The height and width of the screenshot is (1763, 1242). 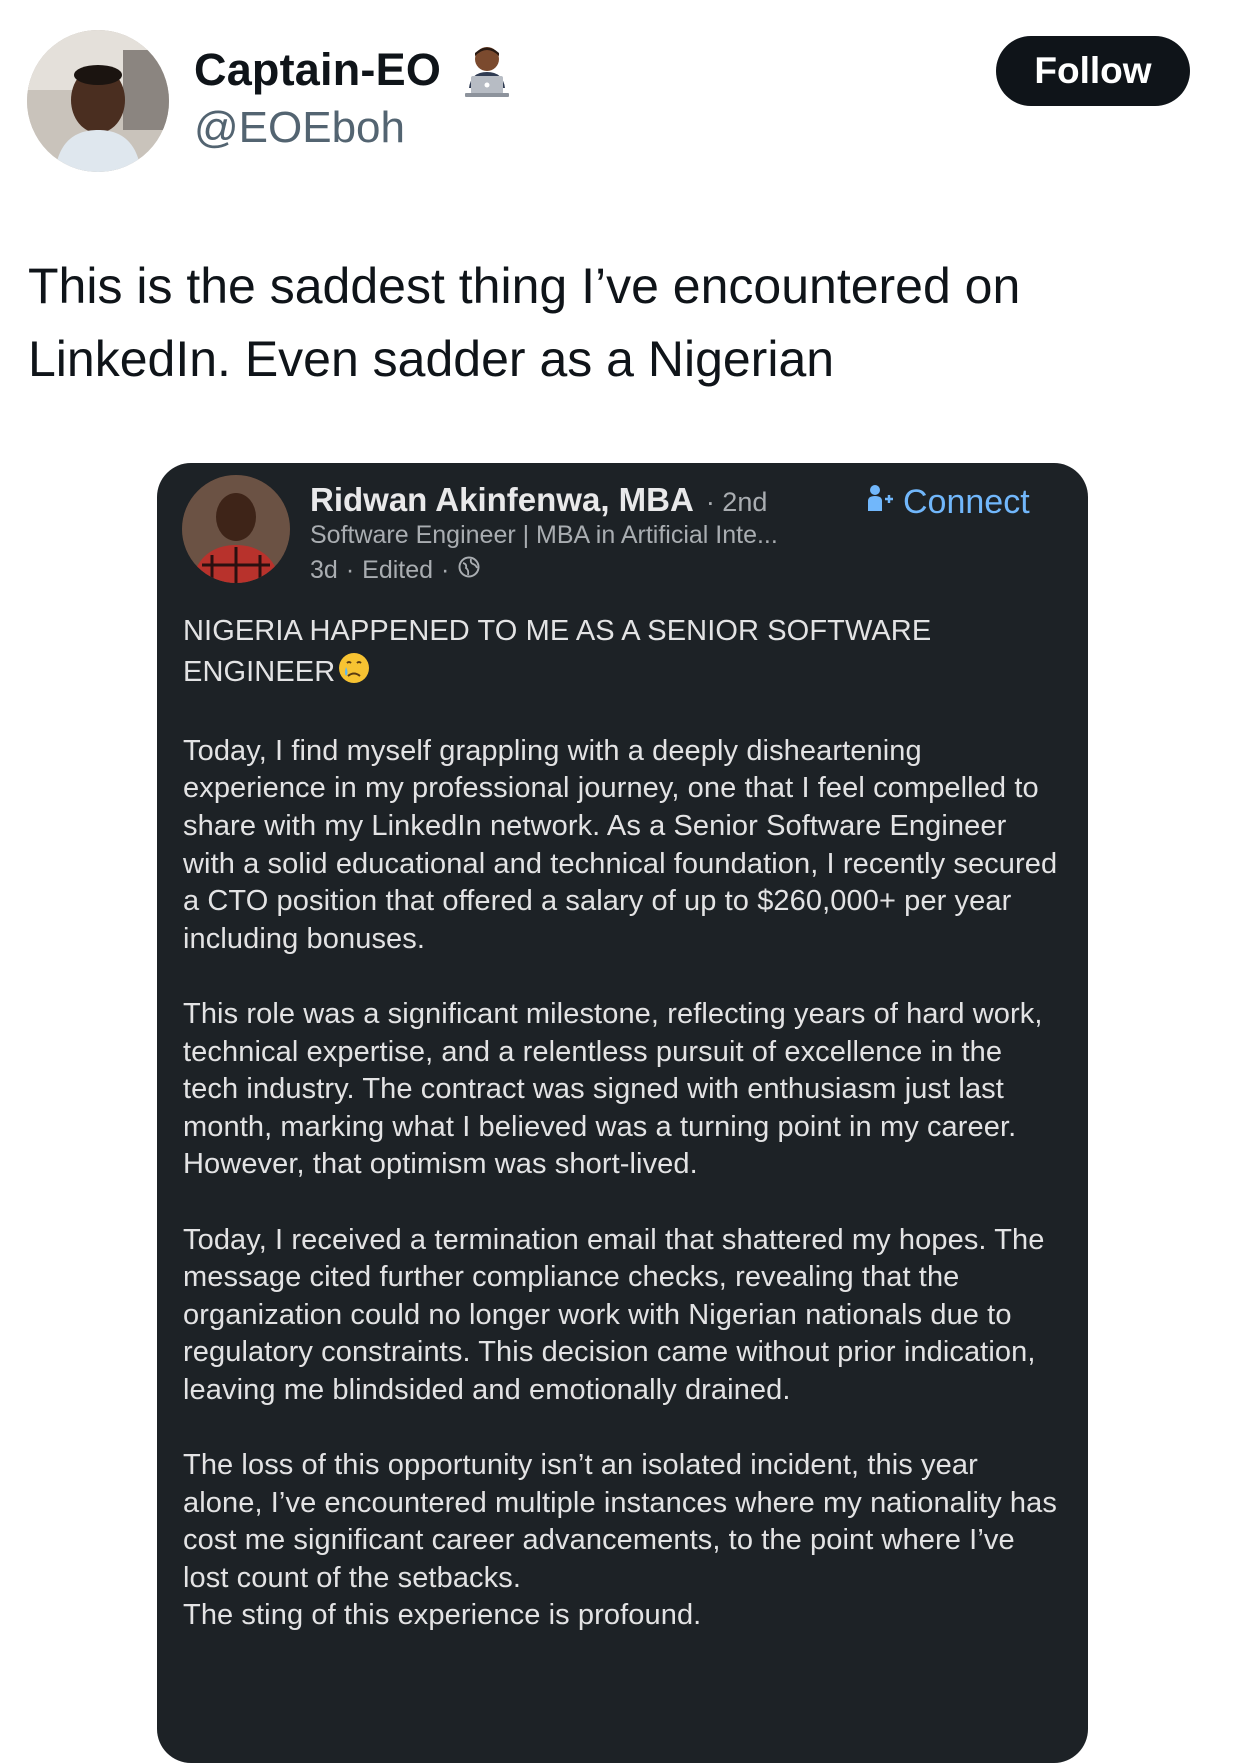 I want to click on crying-face-icon, so click(x=354, y=673).